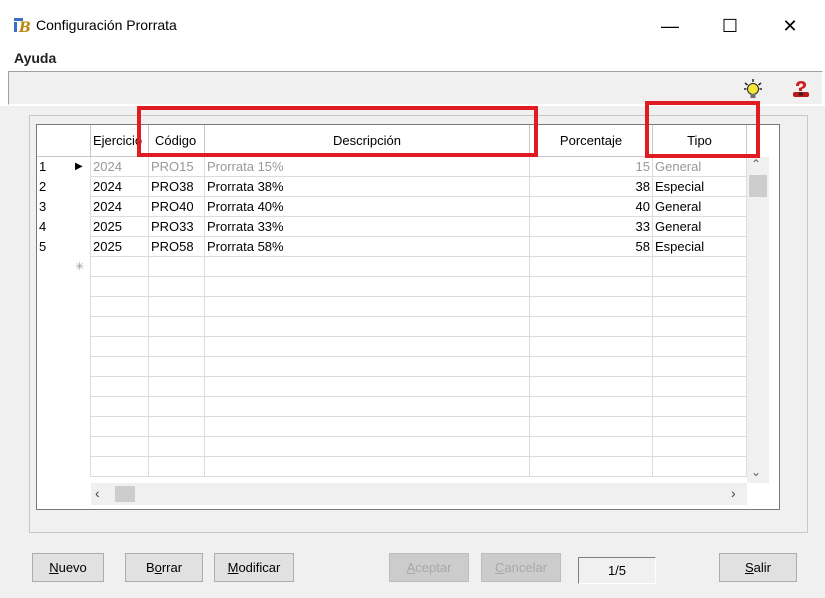 The image size is (825, 598). I want to click on table-row: 1 ▶ 2024 PRO15 Prorrata 15% 15 General, so click(392, 167).